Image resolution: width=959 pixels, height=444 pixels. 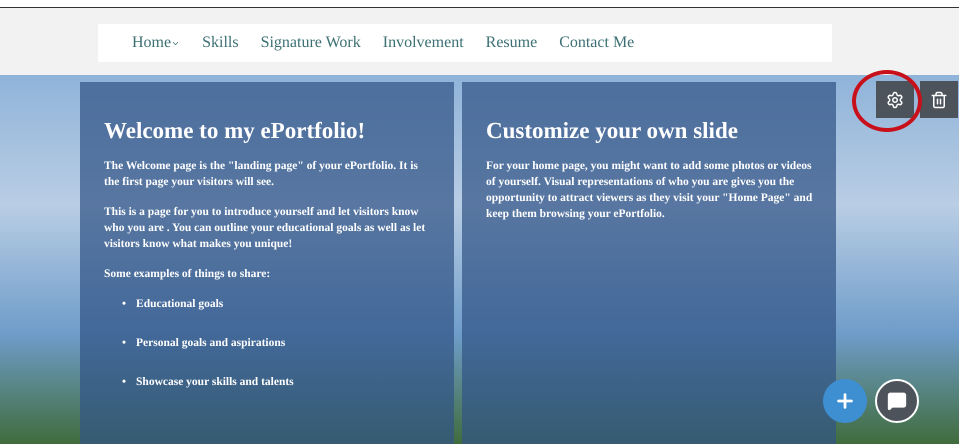 What do you see at coordinates (180, 304) in the screenshot?
I see `bullet-item: Educational goals` at bounding box center [180, 304].